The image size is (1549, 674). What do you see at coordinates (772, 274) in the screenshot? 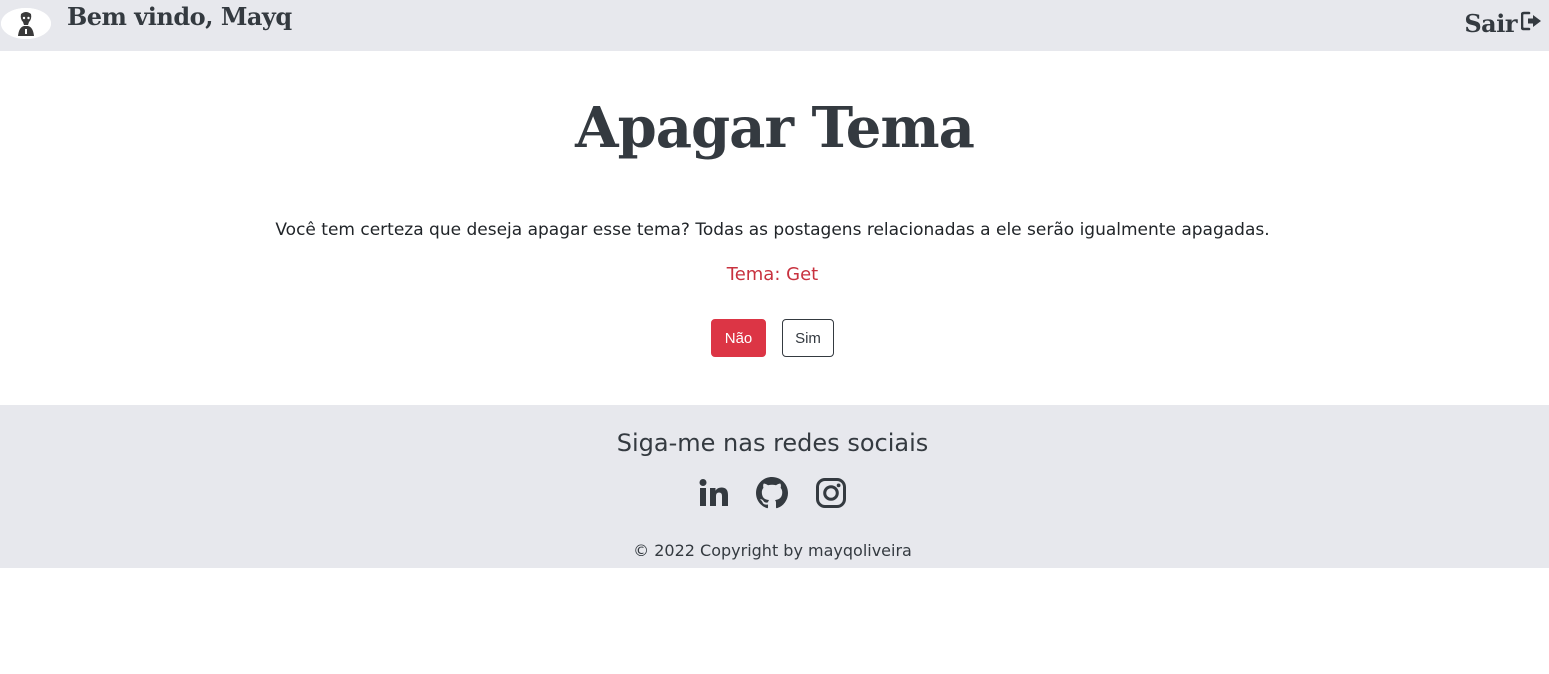
I see `theme-name: Tema: Get` at bounding box center [772, 274].